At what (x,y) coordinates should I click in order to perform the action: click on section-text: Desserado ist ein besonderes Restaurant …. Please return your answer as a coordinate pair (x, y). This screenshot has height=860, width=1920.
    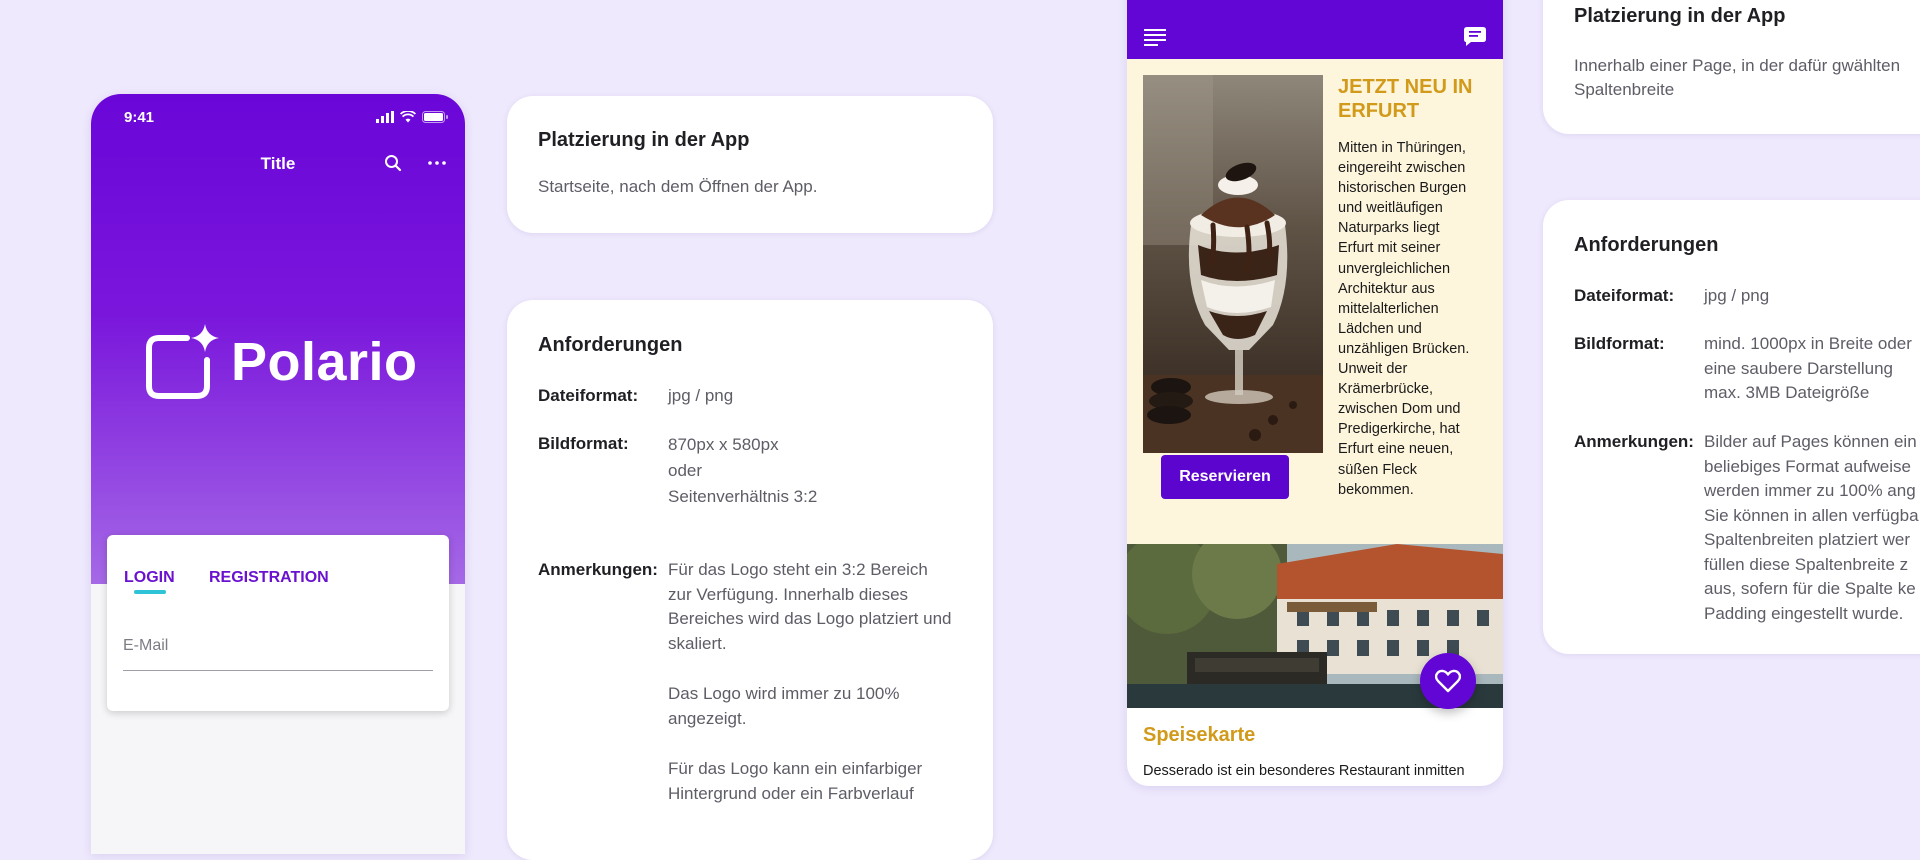
    Looking at the image, I should click on (1304, 771).